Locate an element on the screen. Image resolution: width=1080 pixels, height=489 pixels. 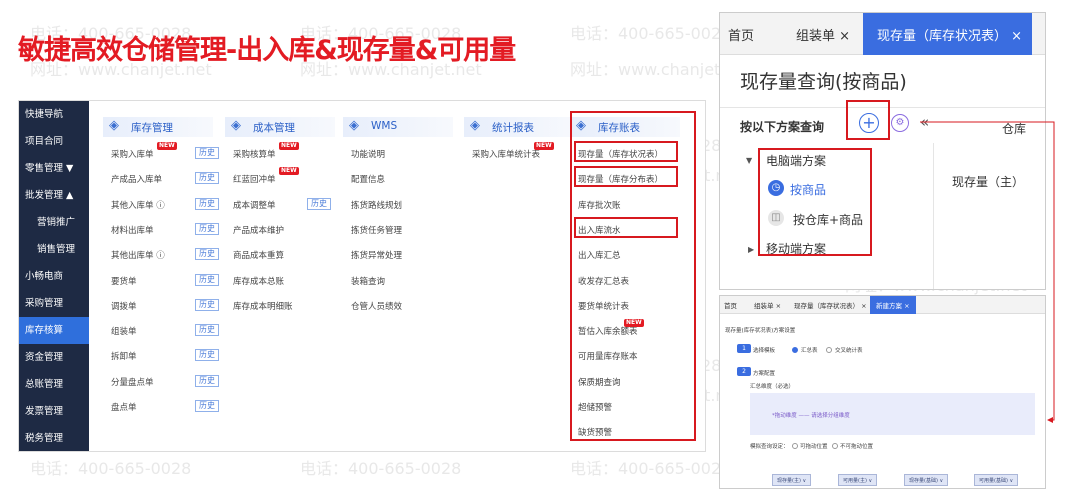
option-cross: 交叉统计表 is located at coordinates (849, 351).